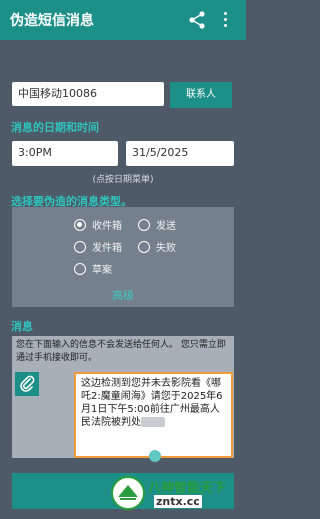 The width and height of the screenshot is (320, 519). Describe the element at coordinates (166, 226) in the screenshot. I see `radio-label-sent: 发送` at that location.